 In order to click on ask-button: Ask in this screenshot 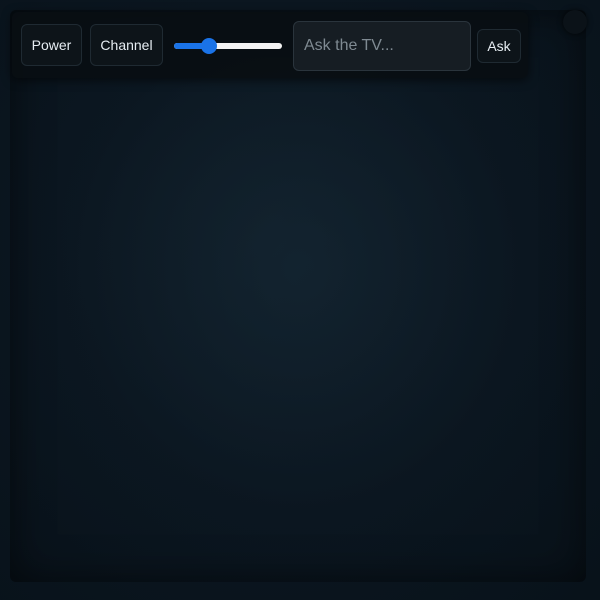, I will do `click(499, 46)`.